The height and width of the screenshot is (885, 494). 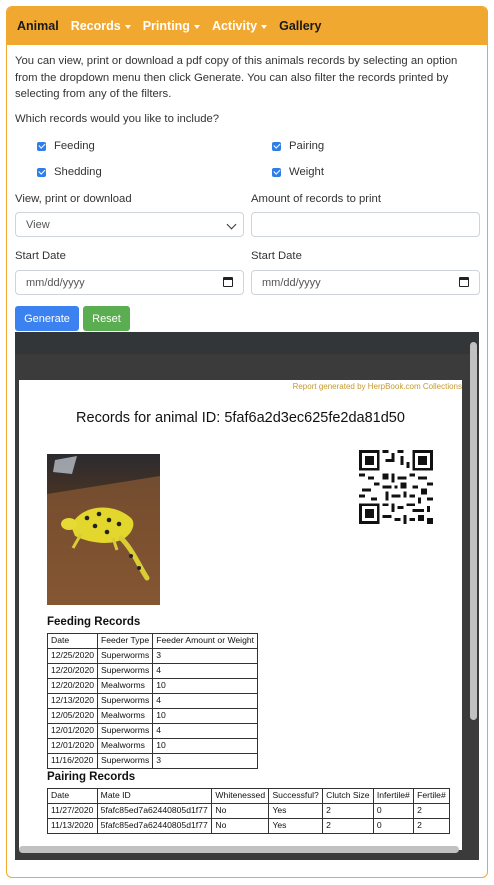 I want to click on nav-records-dropdown: Records, so click(x=101, y=26).